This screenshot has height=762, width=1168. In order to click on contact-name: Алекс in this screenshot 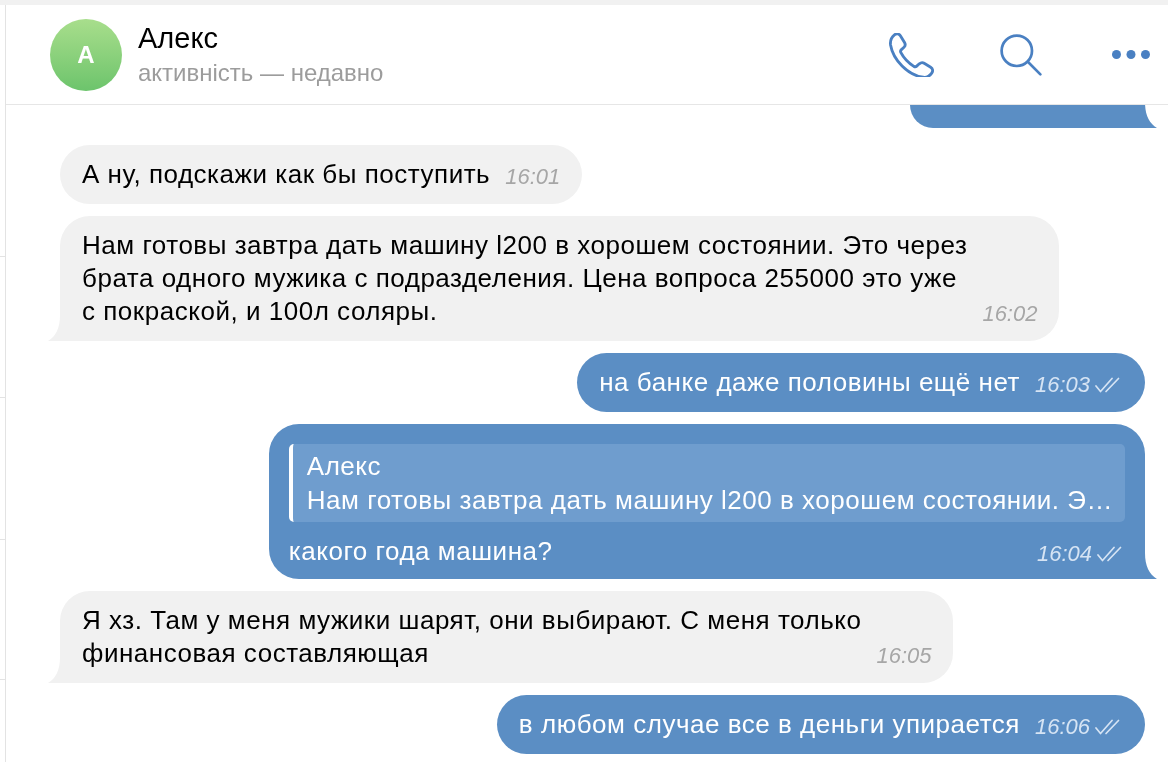, I will do `click(178, 38)`.